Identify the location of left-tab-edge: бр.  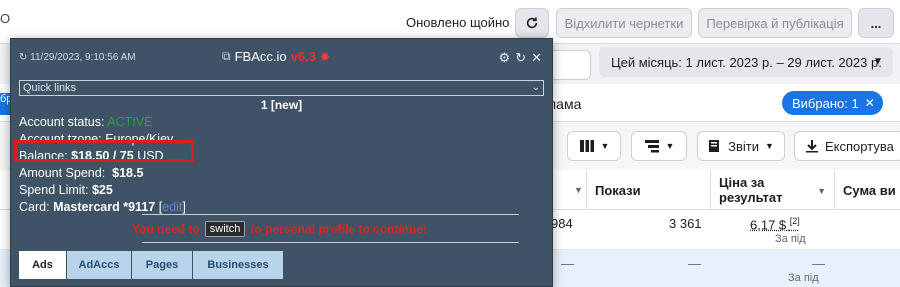
(5, 104).